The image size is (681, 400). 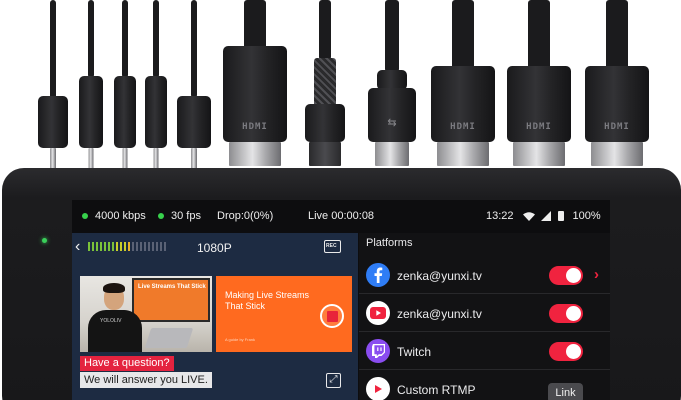 What do you see at coordinates (114, 288) in the screenshot?
I see `presenter-hair` at bounding box center [114, 288].